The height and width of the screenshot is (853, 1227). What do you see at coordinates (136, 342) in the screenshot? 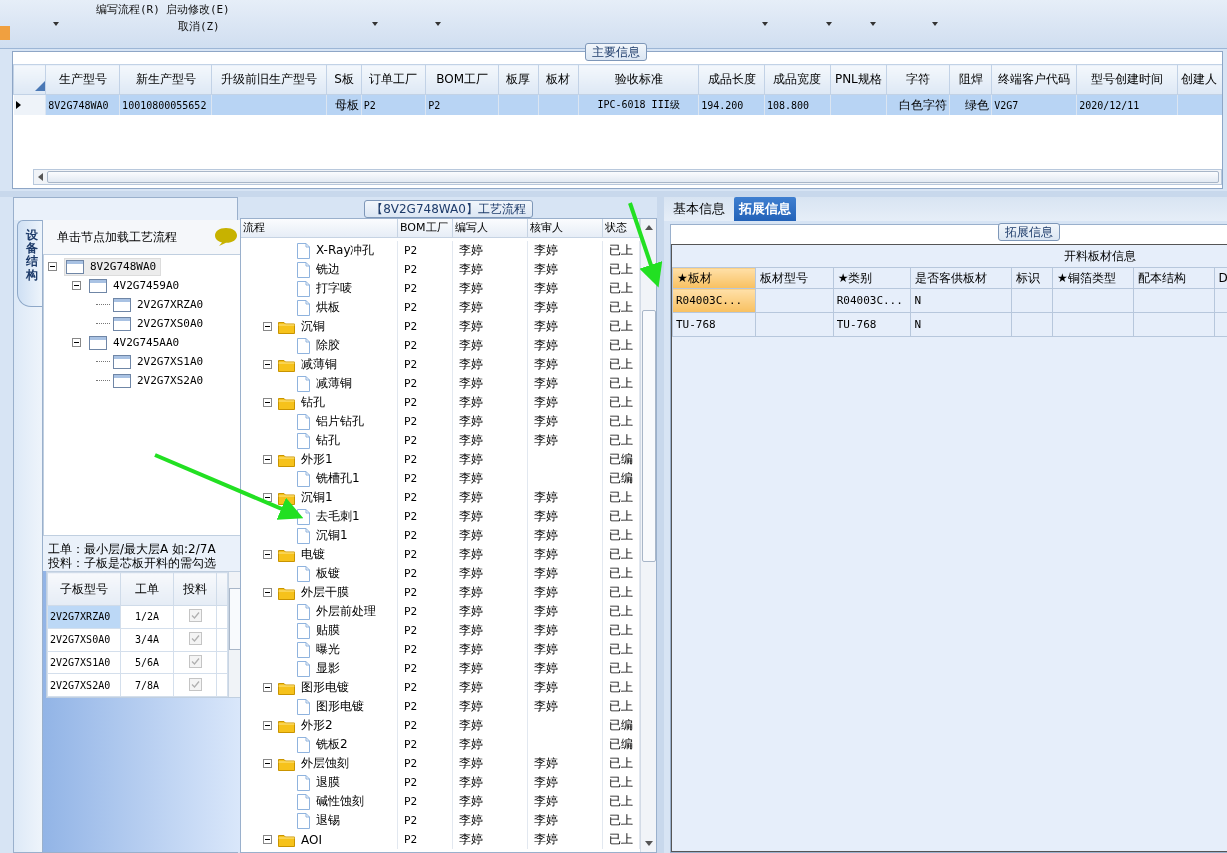
I see `tree-node: 4V2G745AA0` at bounding box center [136, 342].